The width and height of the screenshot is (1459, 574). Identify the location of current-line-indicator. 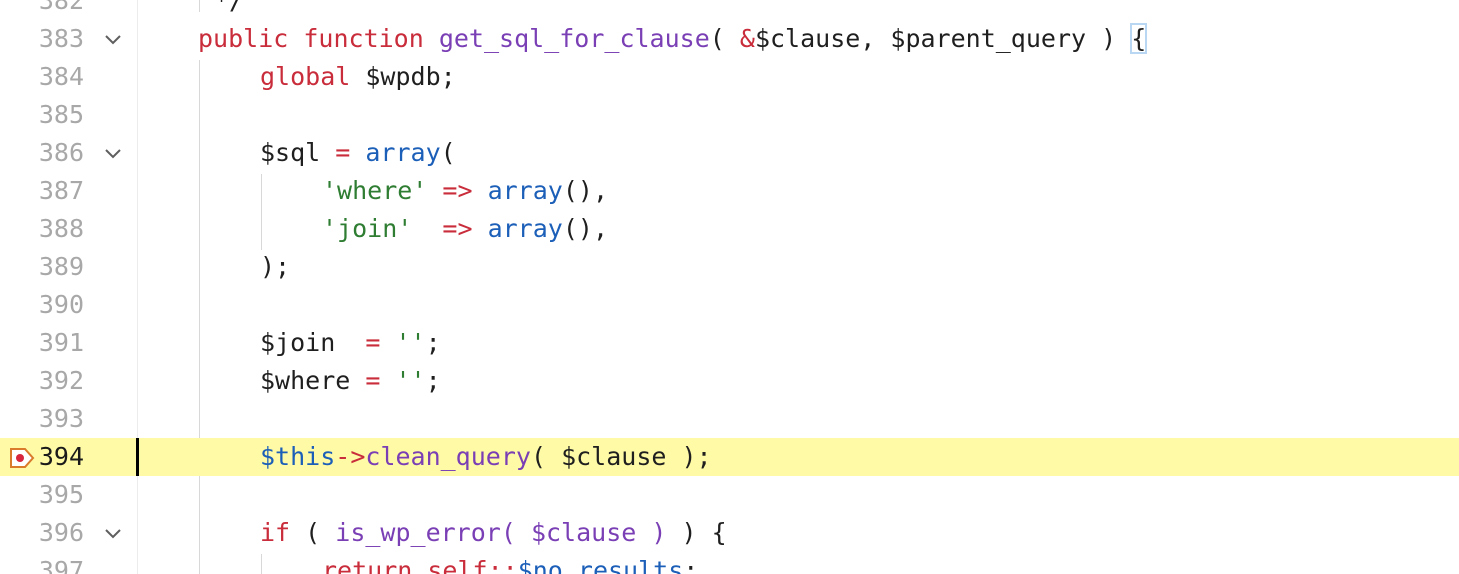
(137, 457).